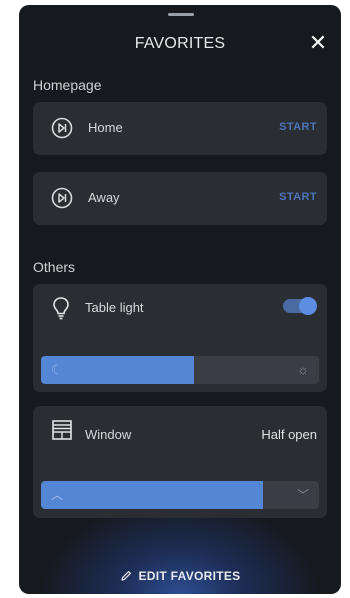  What do you see at coordinates (108, 434) in the screenshot?
I see `device-label-window: Window` at bounding box center [108, 434].